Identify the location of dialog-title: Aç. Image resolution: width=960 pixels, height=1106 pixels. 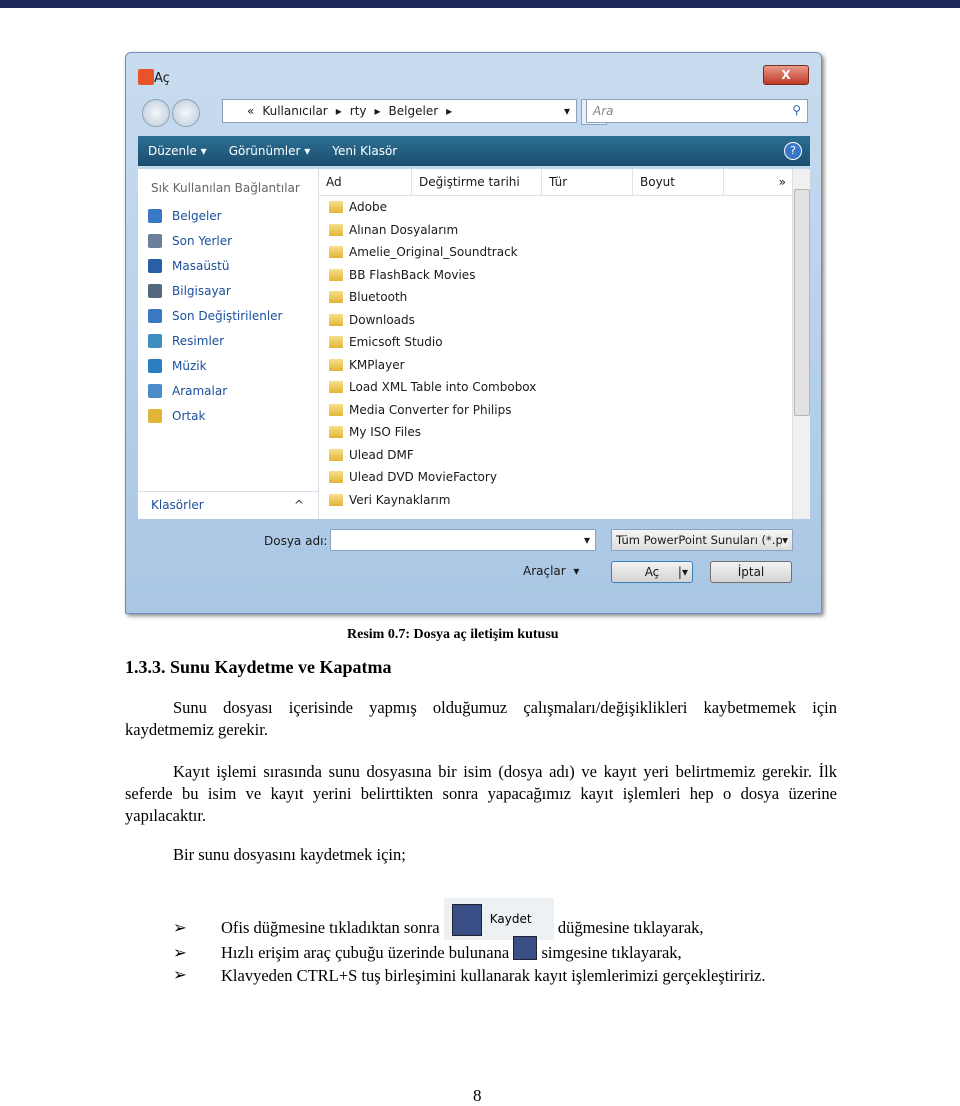
(162, 78).